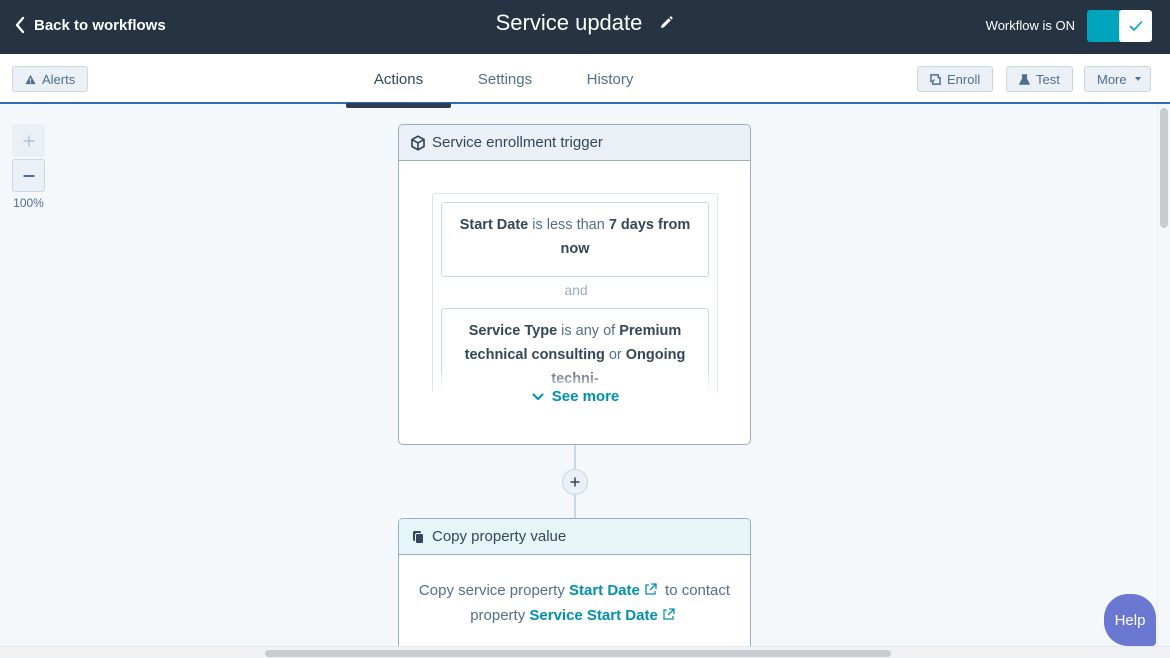 Image resolution: width=1170 pixels, height=658 pixels. Describe the element at coordinates (1137, 79) in the screenshot. I see `caret-down-icon` at that location.